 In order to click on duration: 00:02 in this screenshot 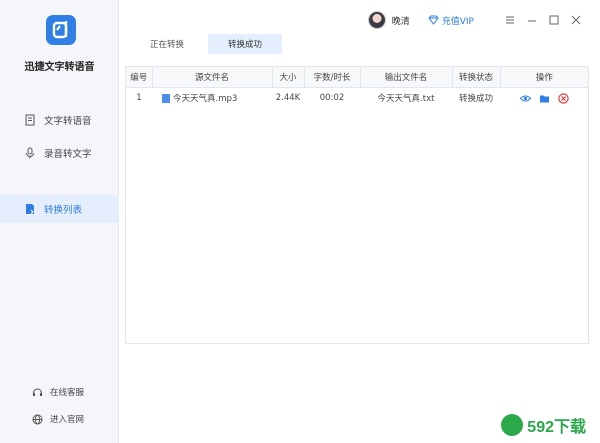, I will do `click(332, 98)`.